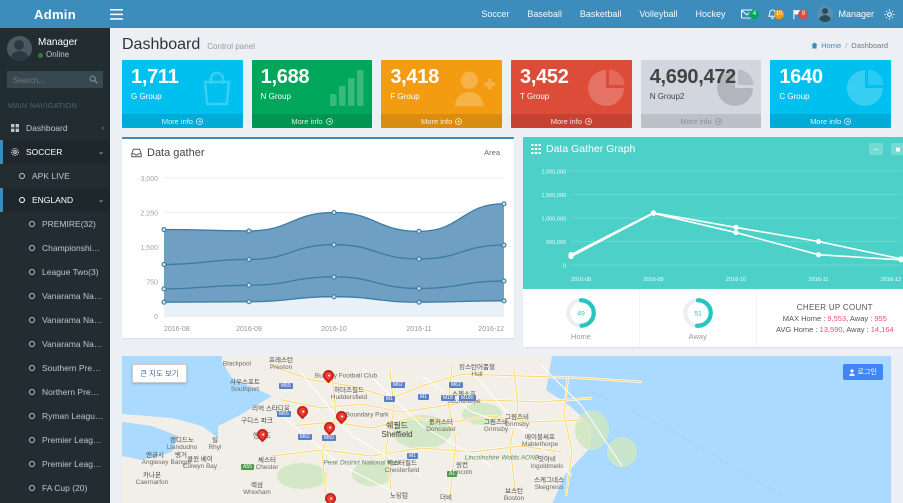 The height and width of the screenshot is (503, 903). I want to click on stat-box-n-group2: 4,690,472 N Group2 More info, so click(701, 94).